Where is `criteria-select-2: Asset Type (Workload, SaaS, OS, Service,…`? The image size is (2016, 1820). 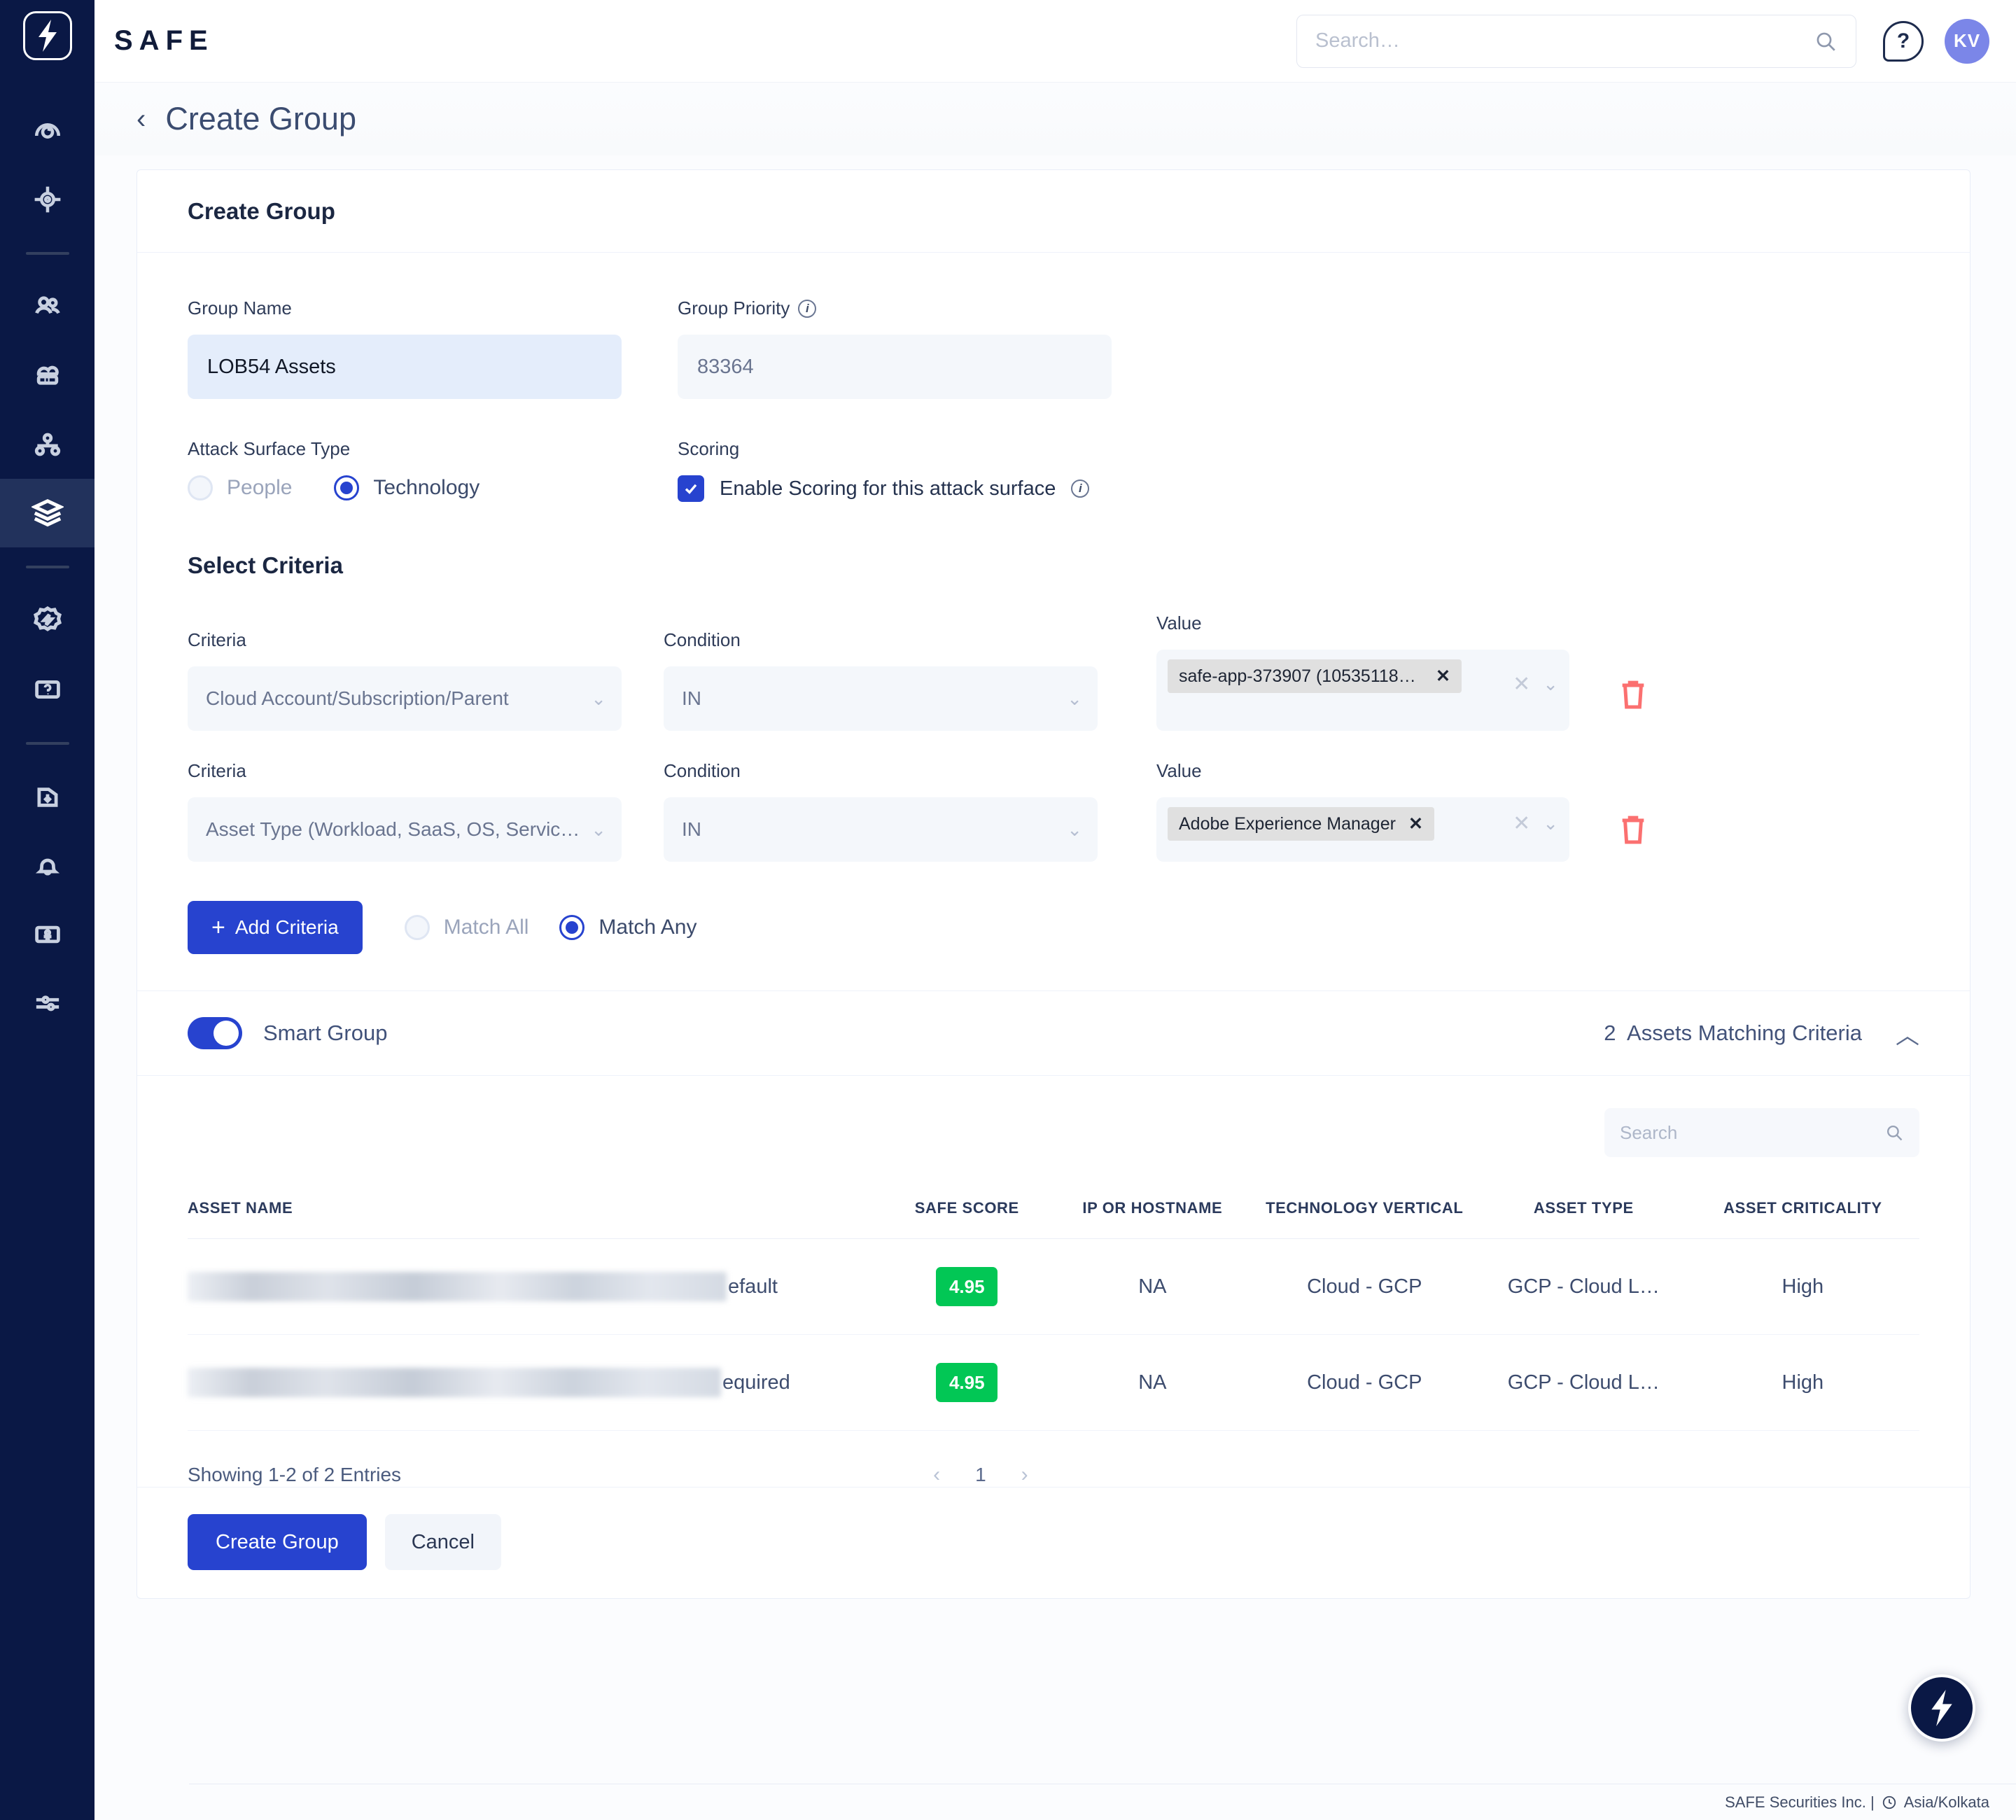
criteria-select-2: Asset Type (Workload, SaaS, OS, Service,… is located at coordinates (405, 829).